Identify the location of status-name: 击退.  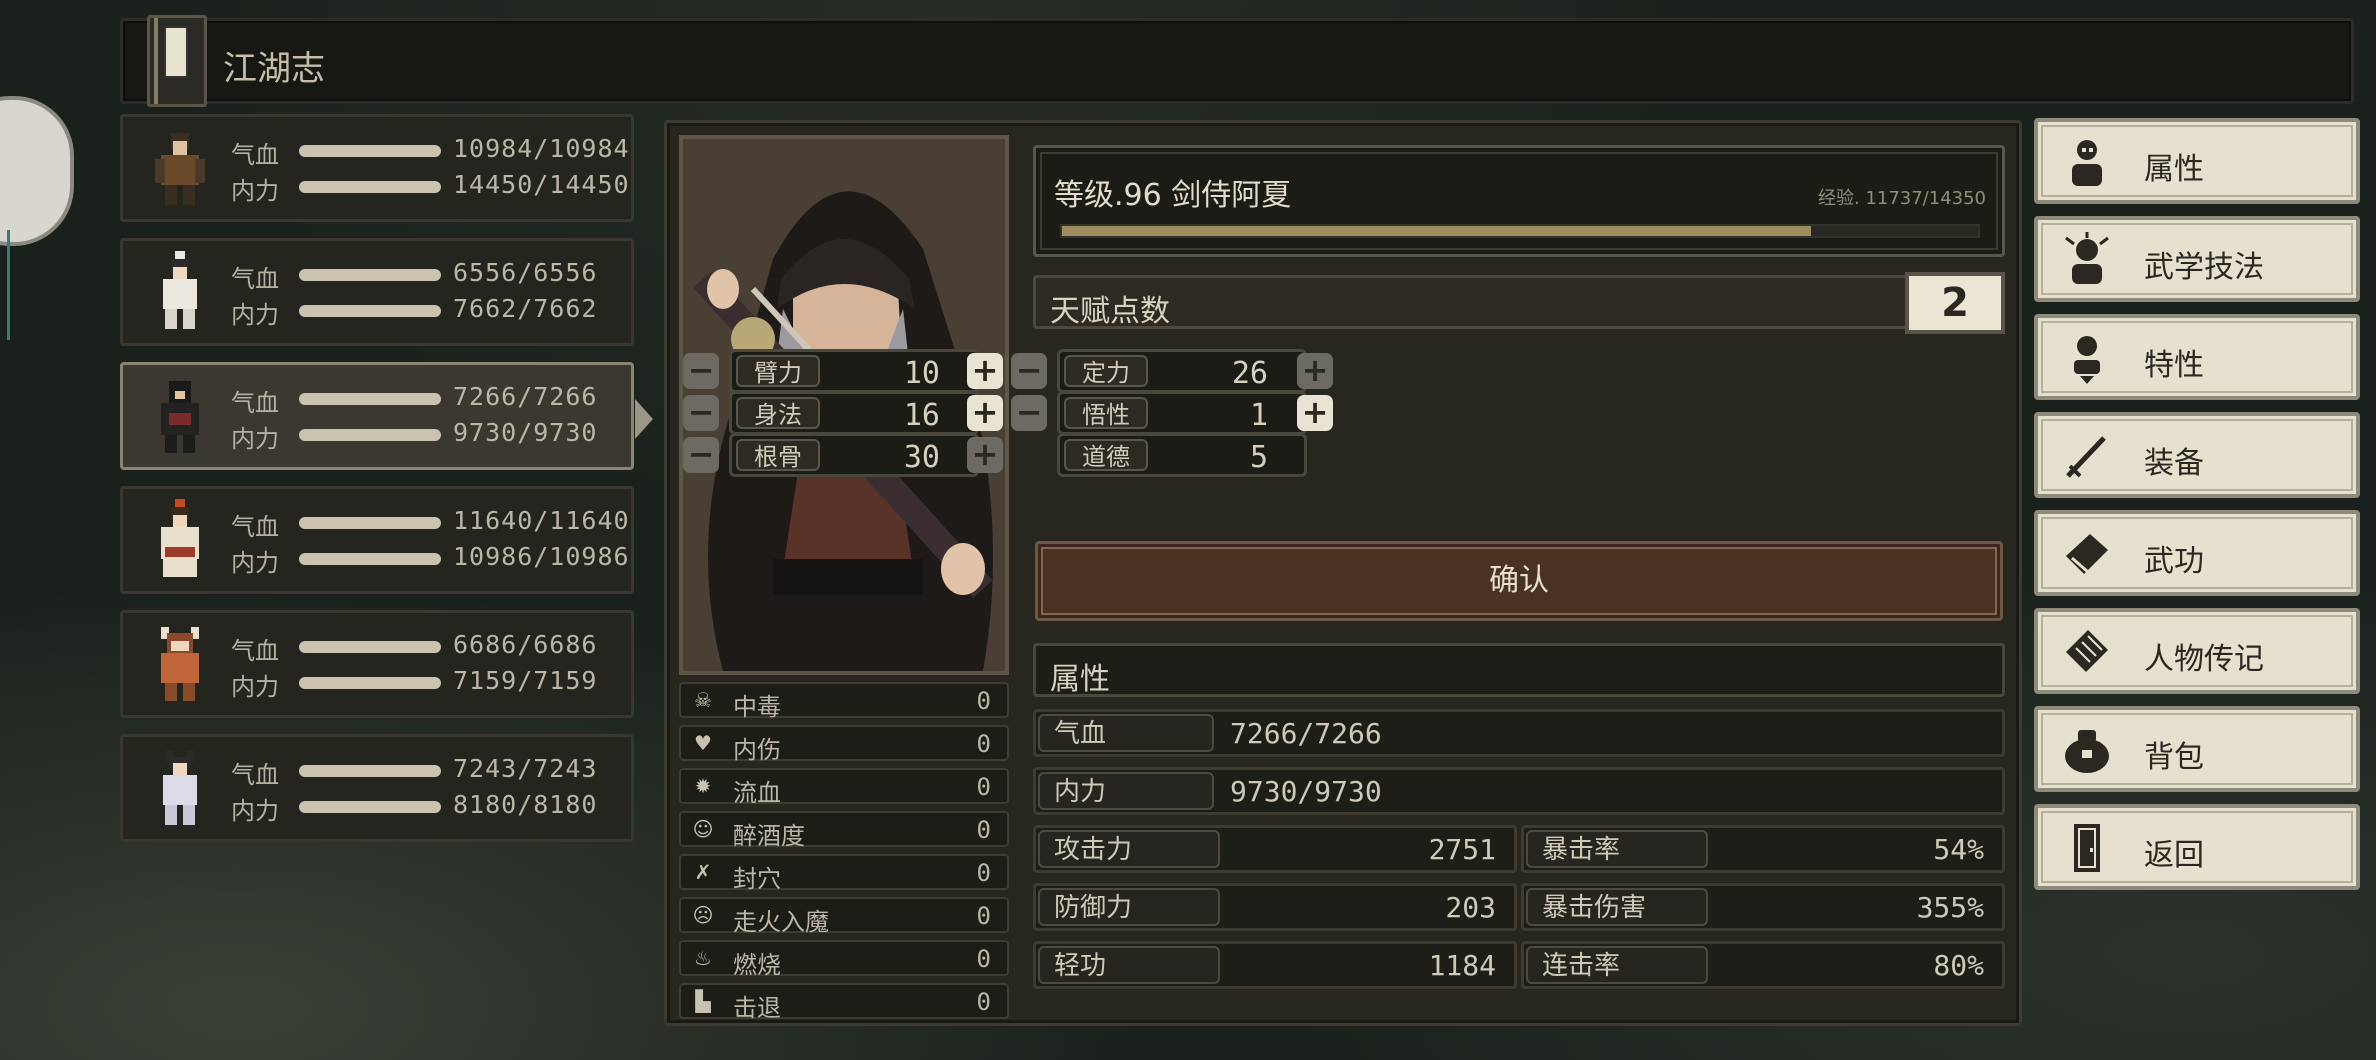
(757, 1008).